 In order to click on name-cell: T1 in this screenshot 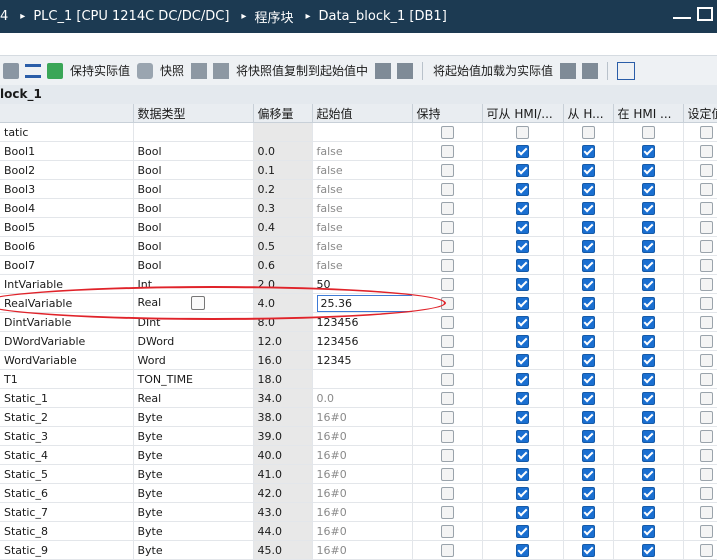, I will do `click(67, 379)`.